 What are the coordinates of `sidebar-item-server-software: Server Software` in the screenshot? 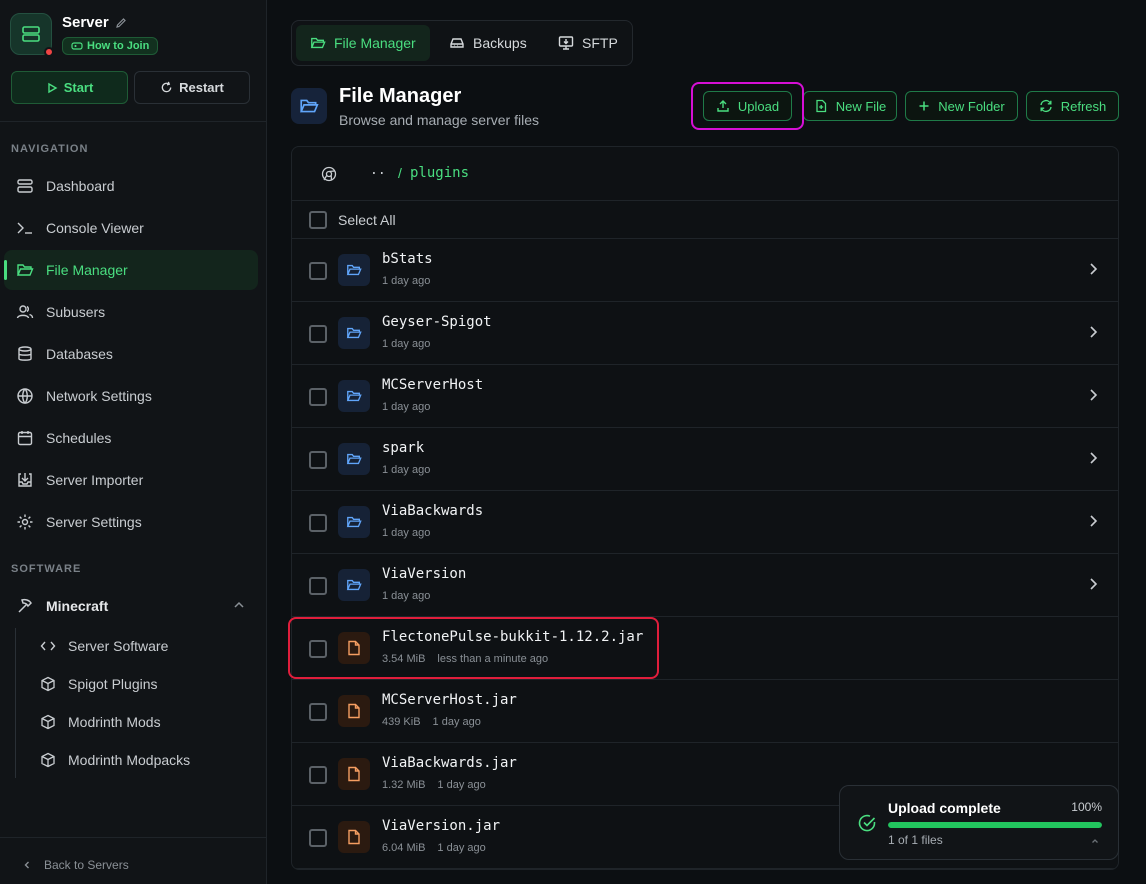 It's located at (104, 646).